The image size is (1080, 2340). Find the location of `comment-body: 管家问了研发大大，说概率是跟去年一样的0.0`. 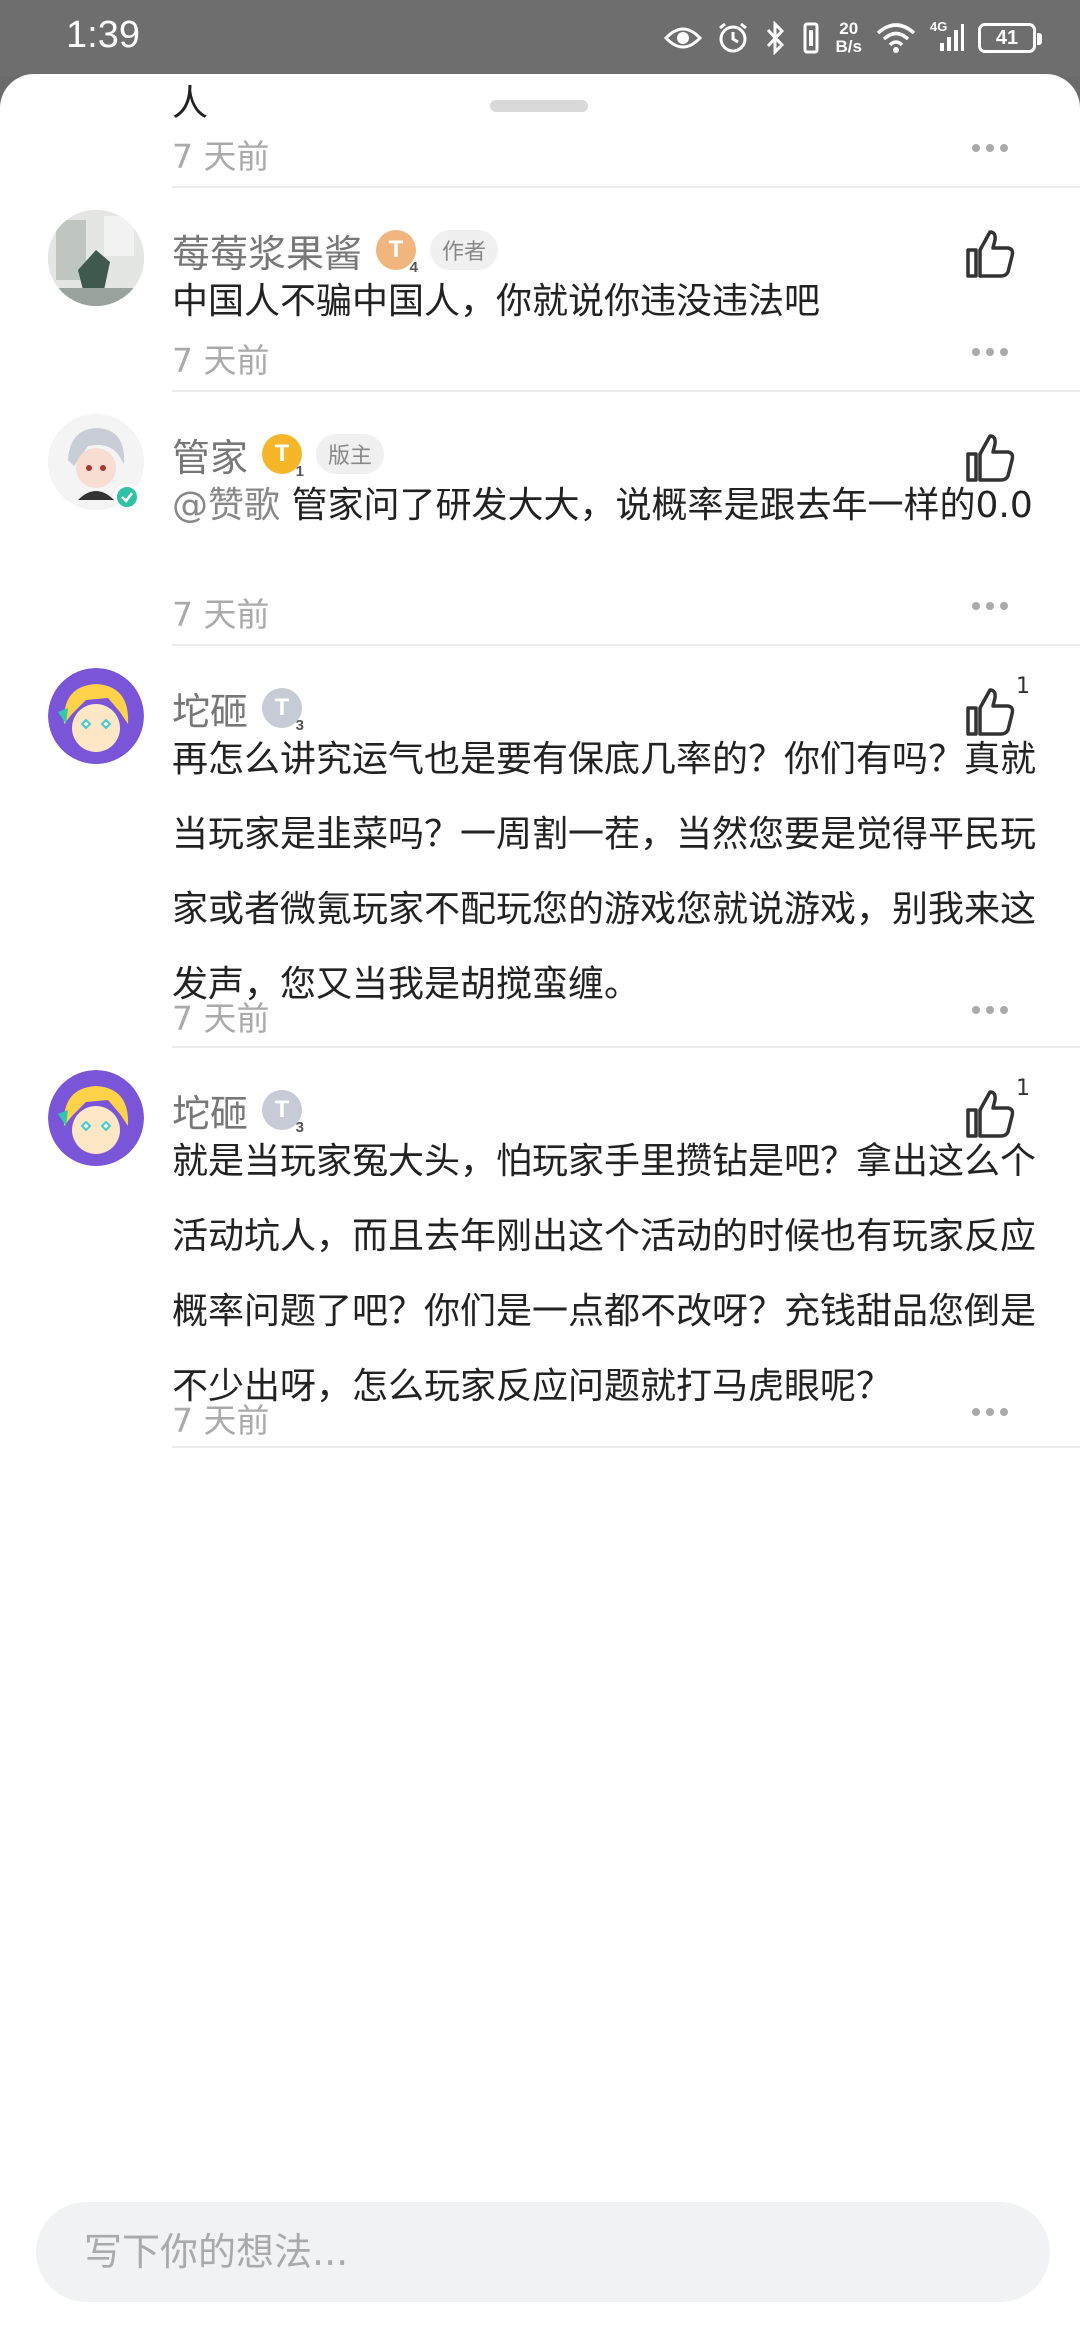

comment-body: 管家问了研发大大，说概率是跟去年一样的0.0 is located at coordinates (662, 505).